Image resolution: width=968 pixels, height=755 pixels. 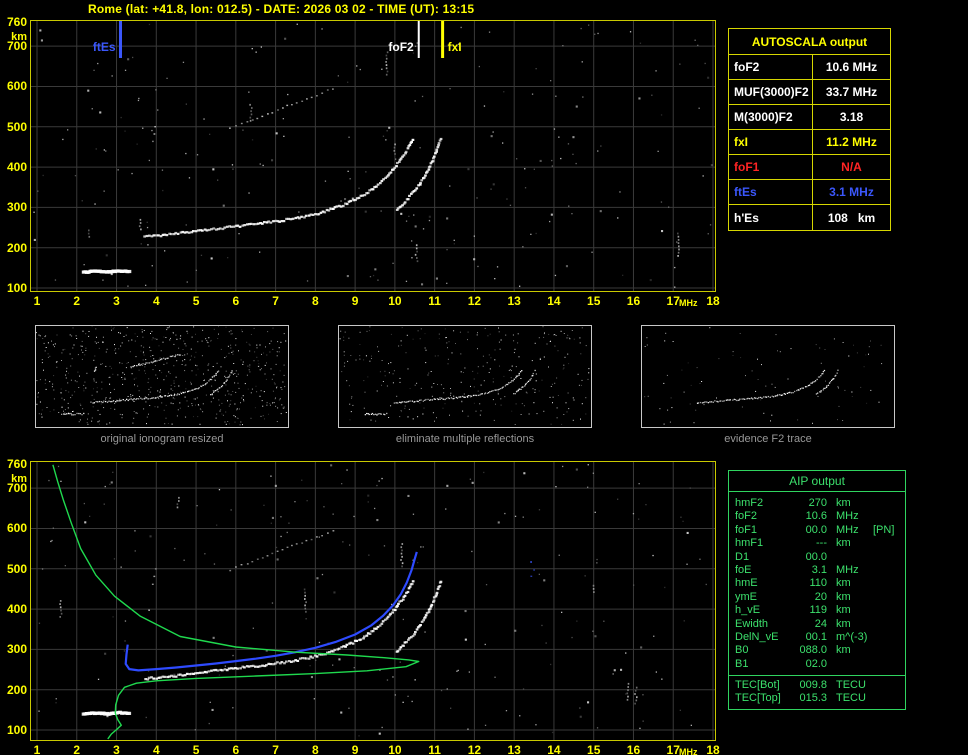 I want to click on x-axis-unit-label: MHz, so click(x=688, y=751).